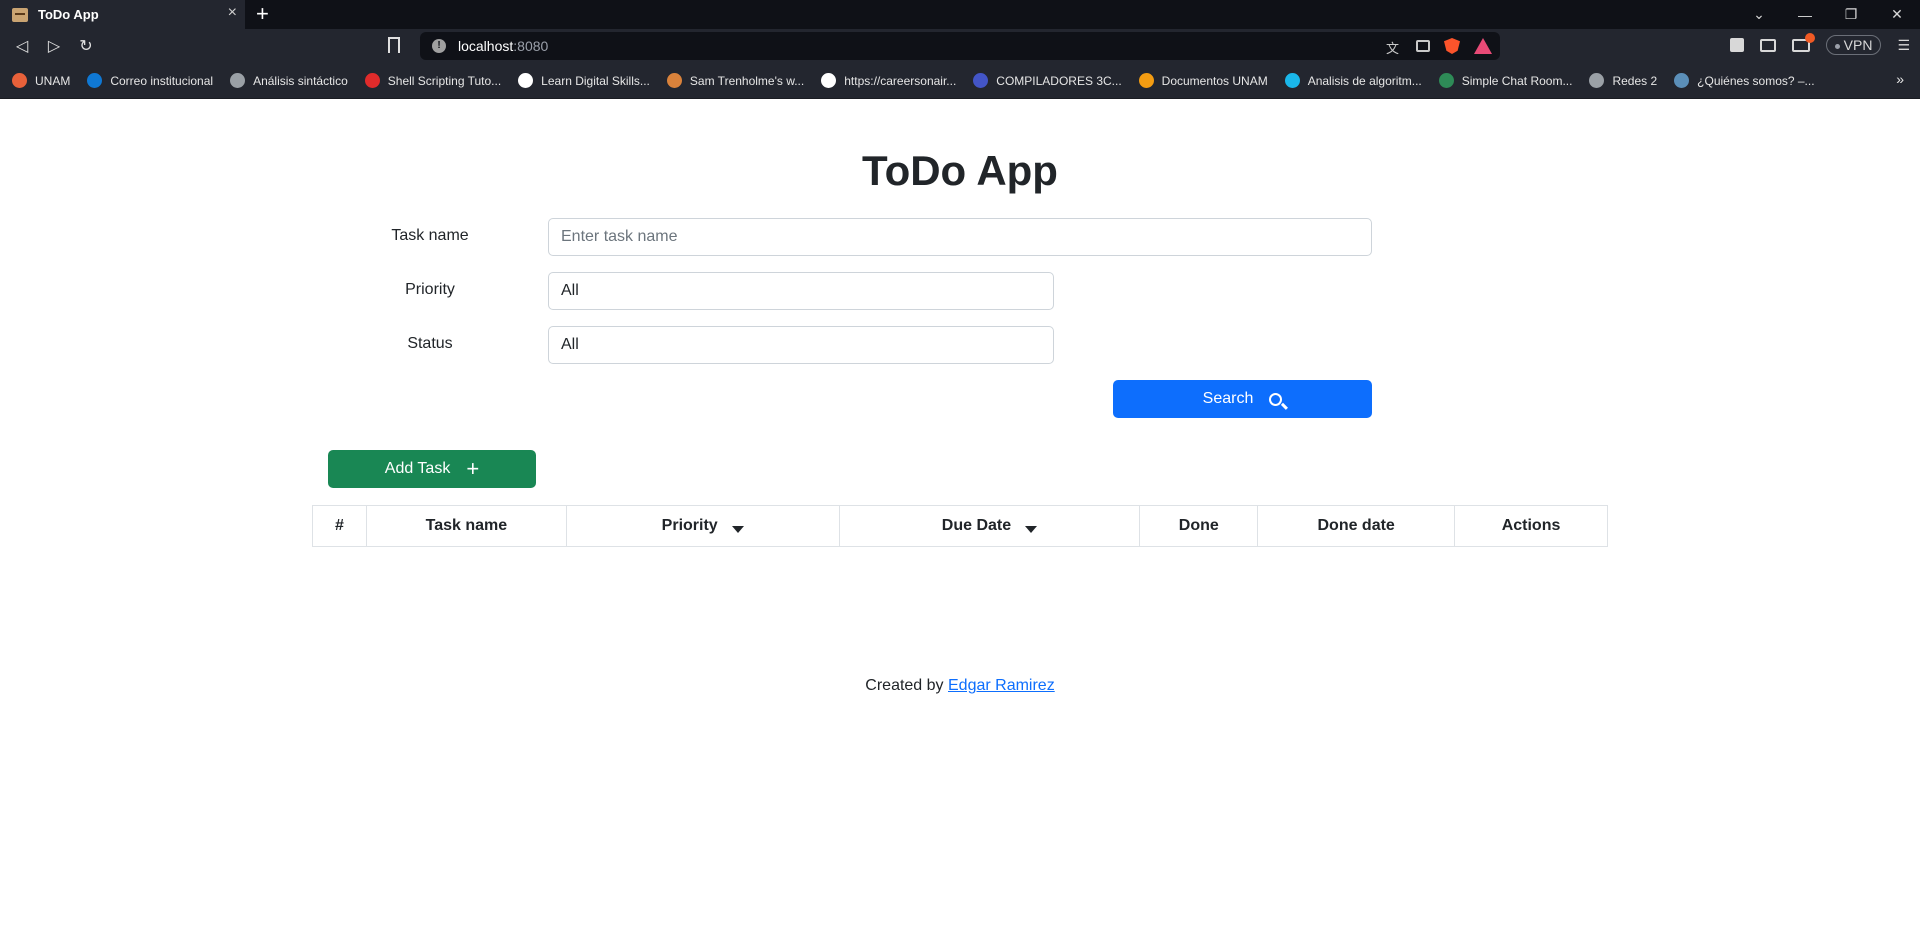 This screenshot has width=1920, height=941. What do you see at coordinates (801, 291) in the screenshot?
I see `priority-select: All` at bounding box center [801, 291].